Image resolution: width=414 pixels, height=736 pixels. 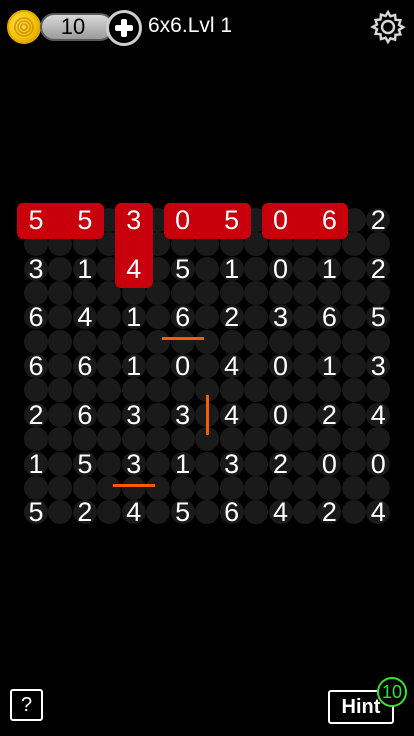 What do you see at coordinates (124, 28) in the screenshot?
I see `add-coins-button` at bounding box center [124, 28].